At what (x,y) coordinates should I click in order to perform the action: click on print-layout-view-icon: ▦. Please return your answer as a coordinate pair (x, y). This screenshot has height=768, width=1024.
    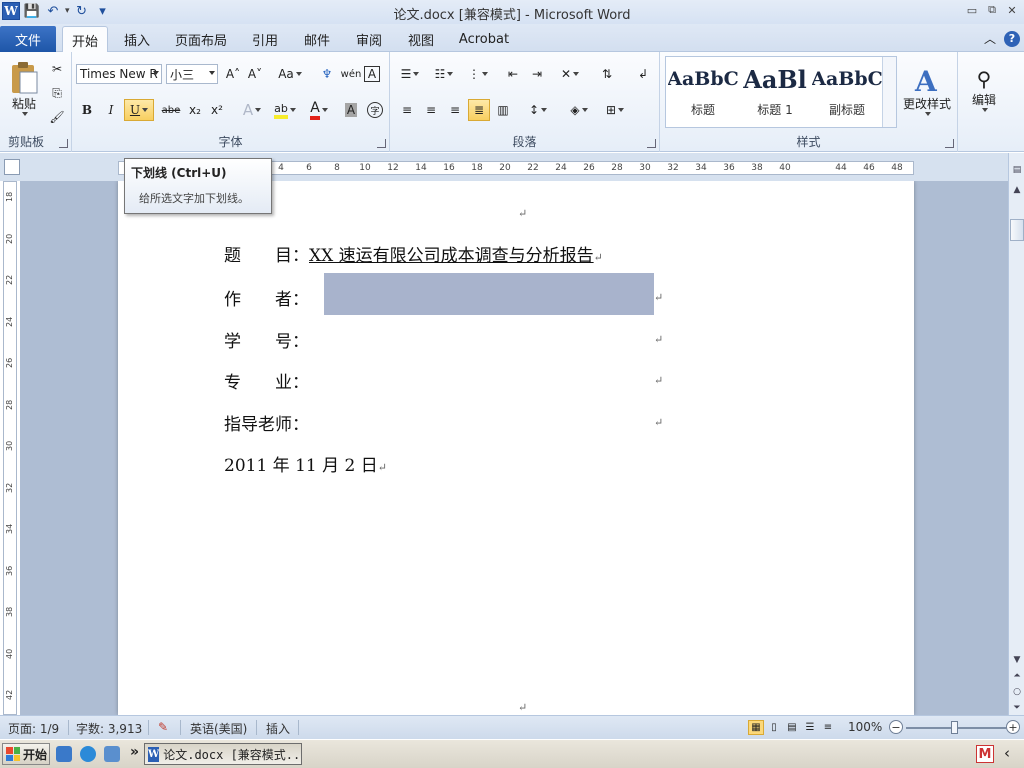
    Looking at the image, I should click on (756, 727).